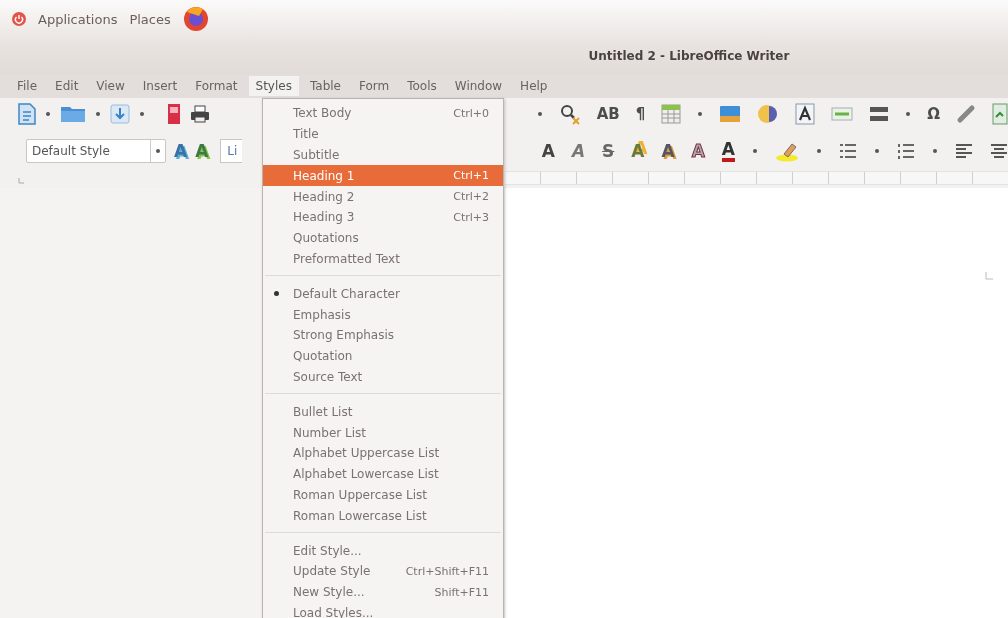  I want to click on align-center-icon, so click(999, 151).